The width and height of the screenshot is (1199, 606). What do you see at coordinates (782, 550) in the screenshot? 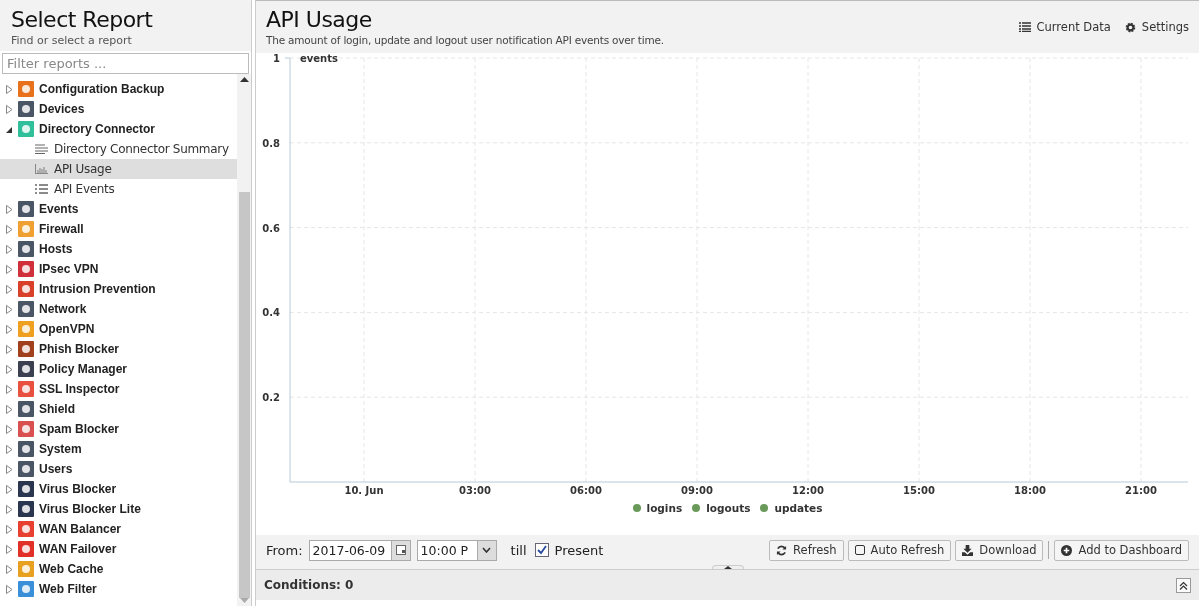
I see `refresh-icon` at bounding box center [782, 550].